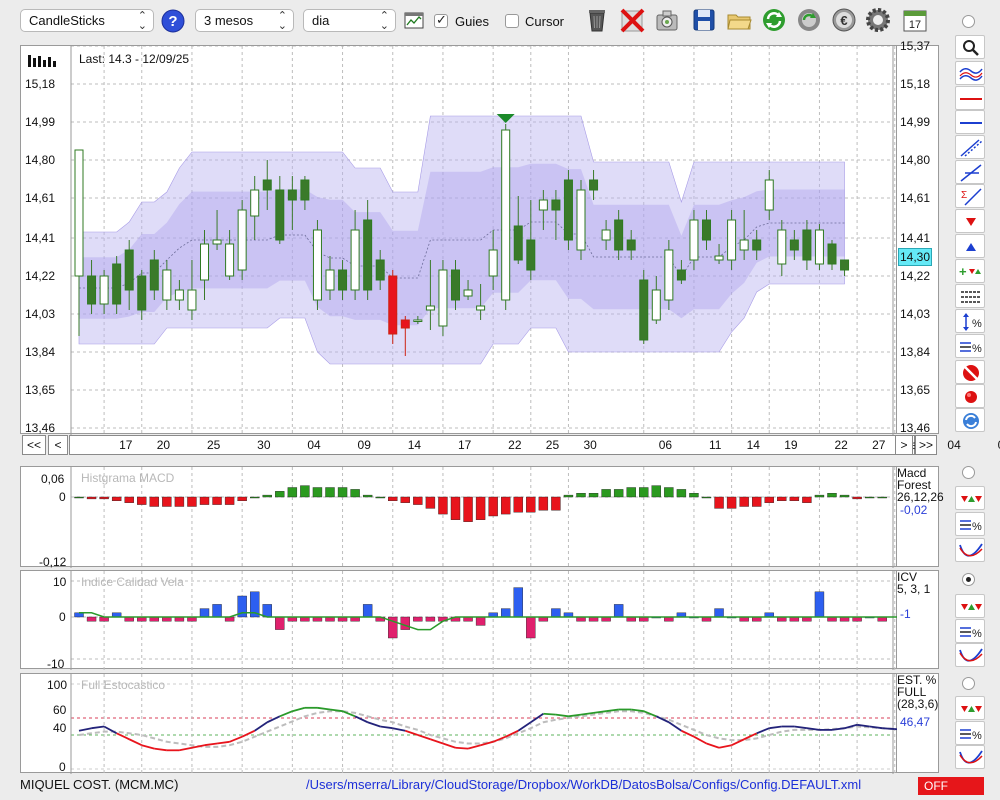 The width and height of the screenshot is (1000, 800). I want to click on record-button, so click(970, 396).